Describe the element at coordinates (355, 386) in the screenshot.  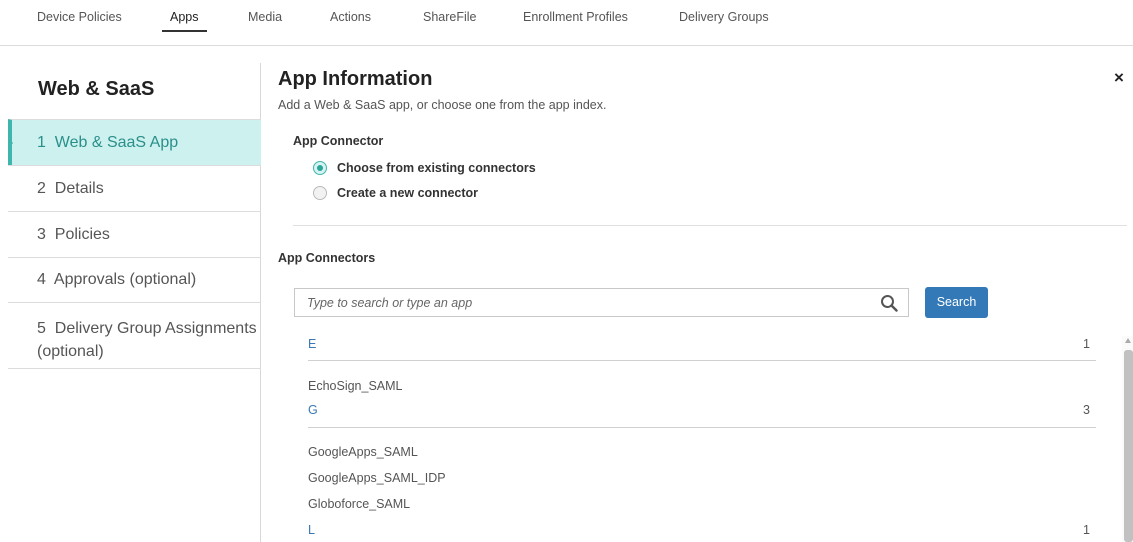
I see `connector-item-echosign-saml: EchoSign_SAML` at that location.